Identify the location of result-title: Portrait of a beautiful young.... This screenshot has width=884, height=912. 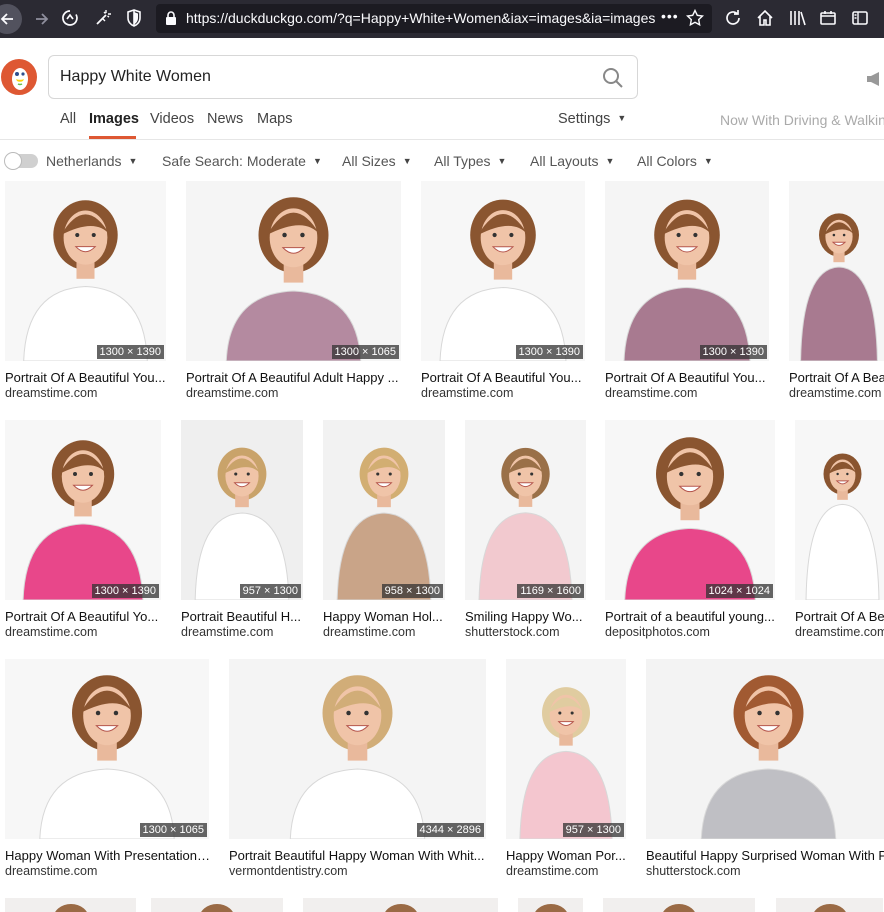
(691, 616).